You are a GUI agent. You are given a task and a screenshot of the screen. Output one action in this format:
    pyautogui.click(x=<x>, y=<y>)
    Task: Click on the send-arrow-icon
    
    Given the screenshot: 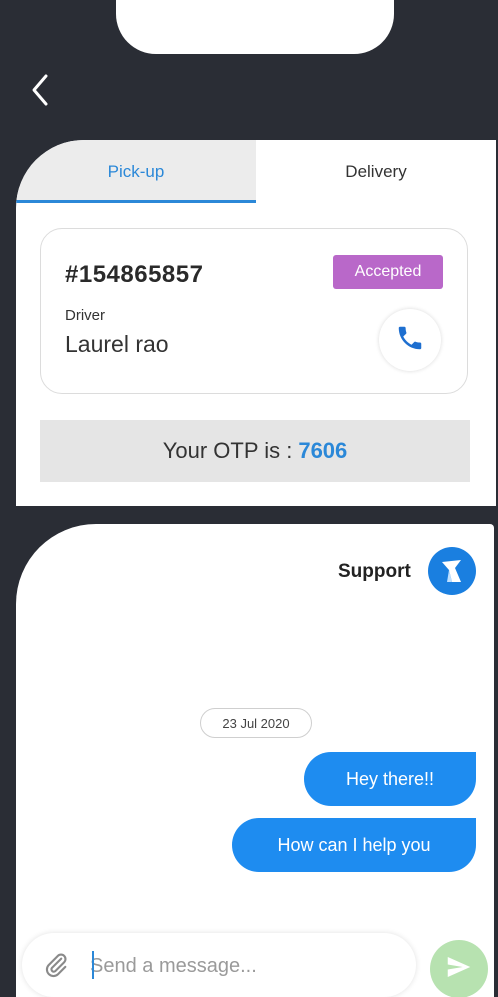 What is the action you would take?
    pyautogui.click(x=459, y=969)
    